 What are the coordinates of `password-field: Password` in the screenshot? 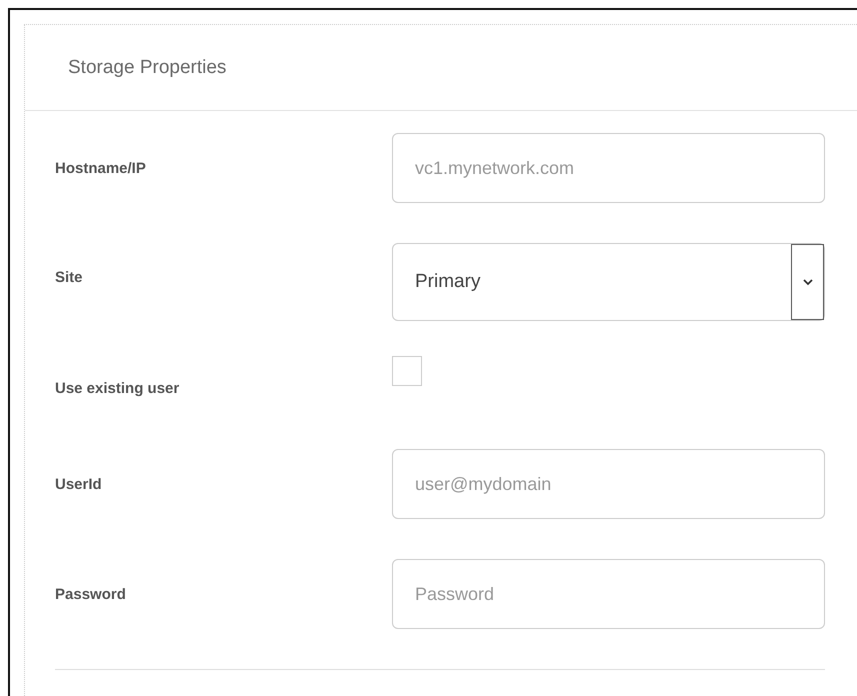 It's located at (608, 594).